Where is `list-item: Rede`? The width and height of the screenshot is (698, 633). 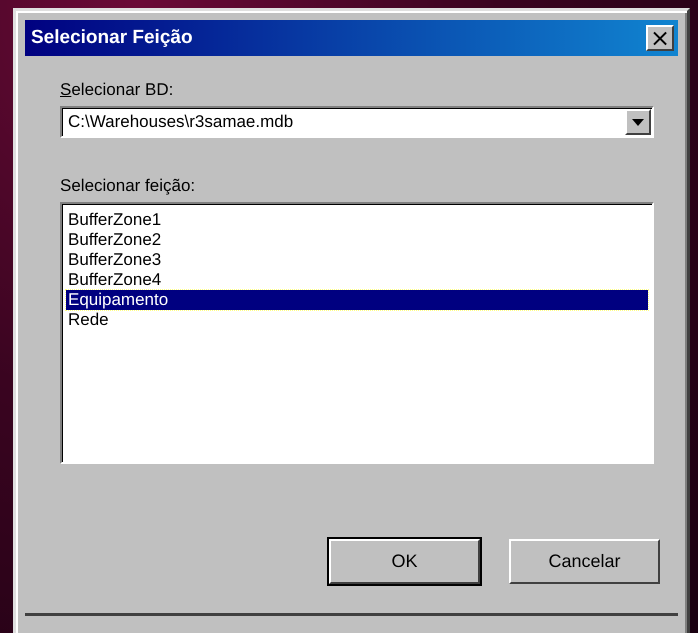 list-item: Rede is located at coordinates (357, 320).